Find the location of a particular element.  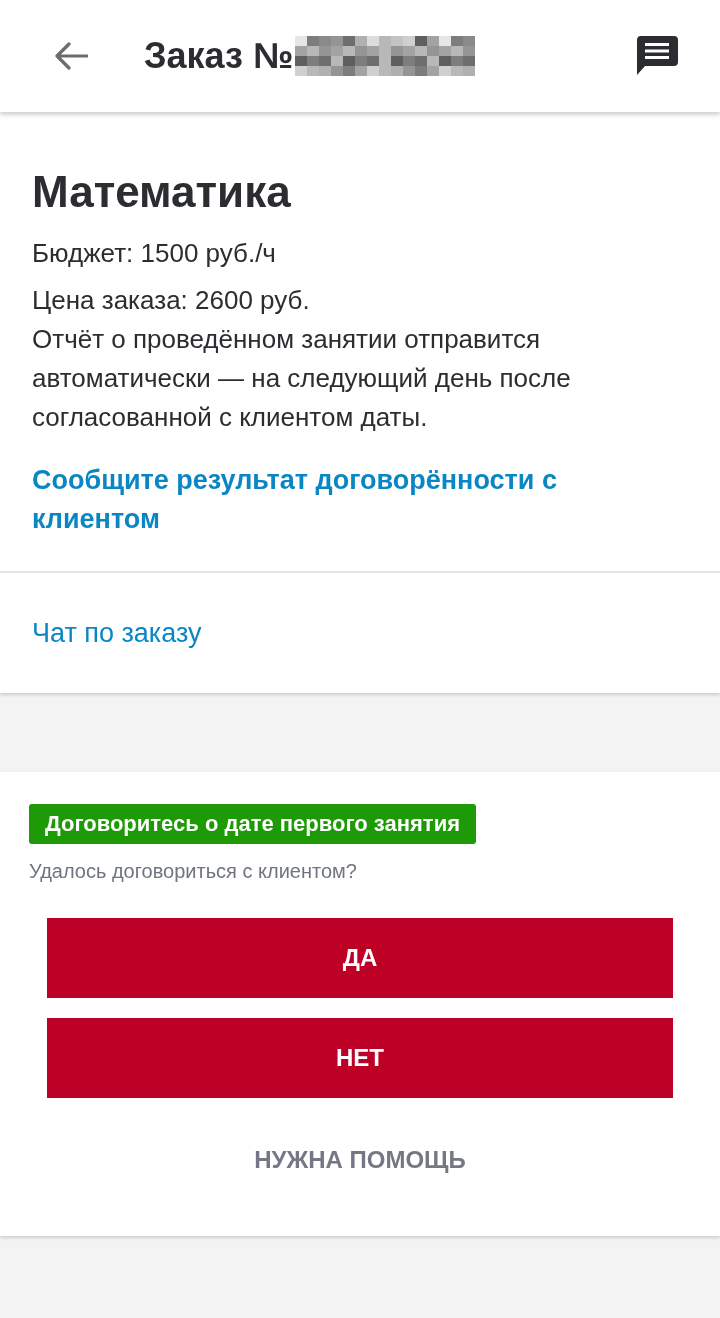

answer-button: НЕТ is located at coordinates (360, 1058).